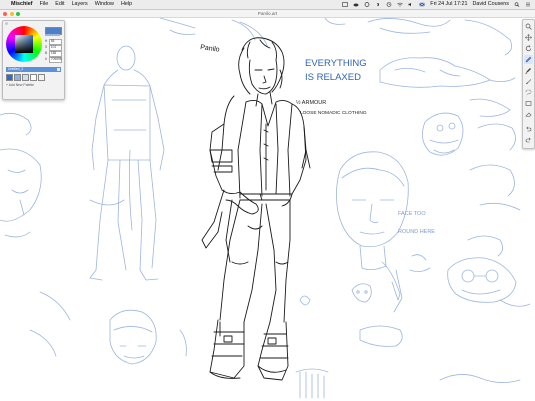 Image resolution: width=535 pixels, height=401 pixels. I want to click on time-machine-icon, so click(389, 4).